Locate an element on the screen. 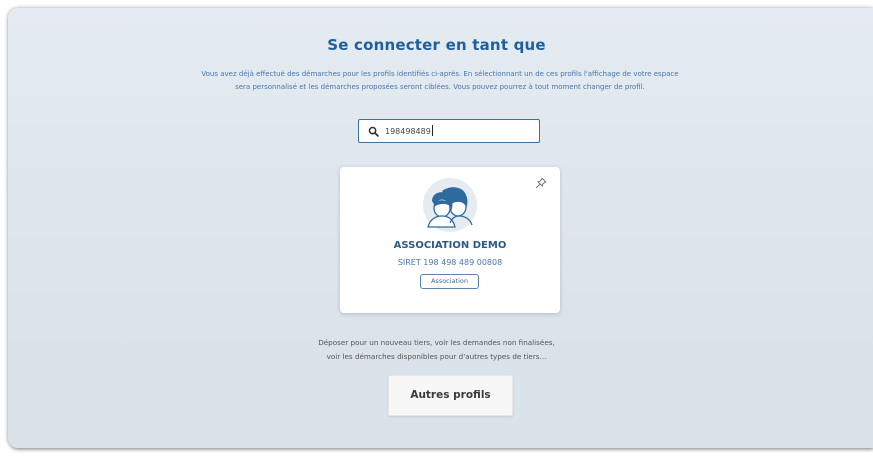  page-title: Se connecter en tant que is located at coordinates (436, 45).